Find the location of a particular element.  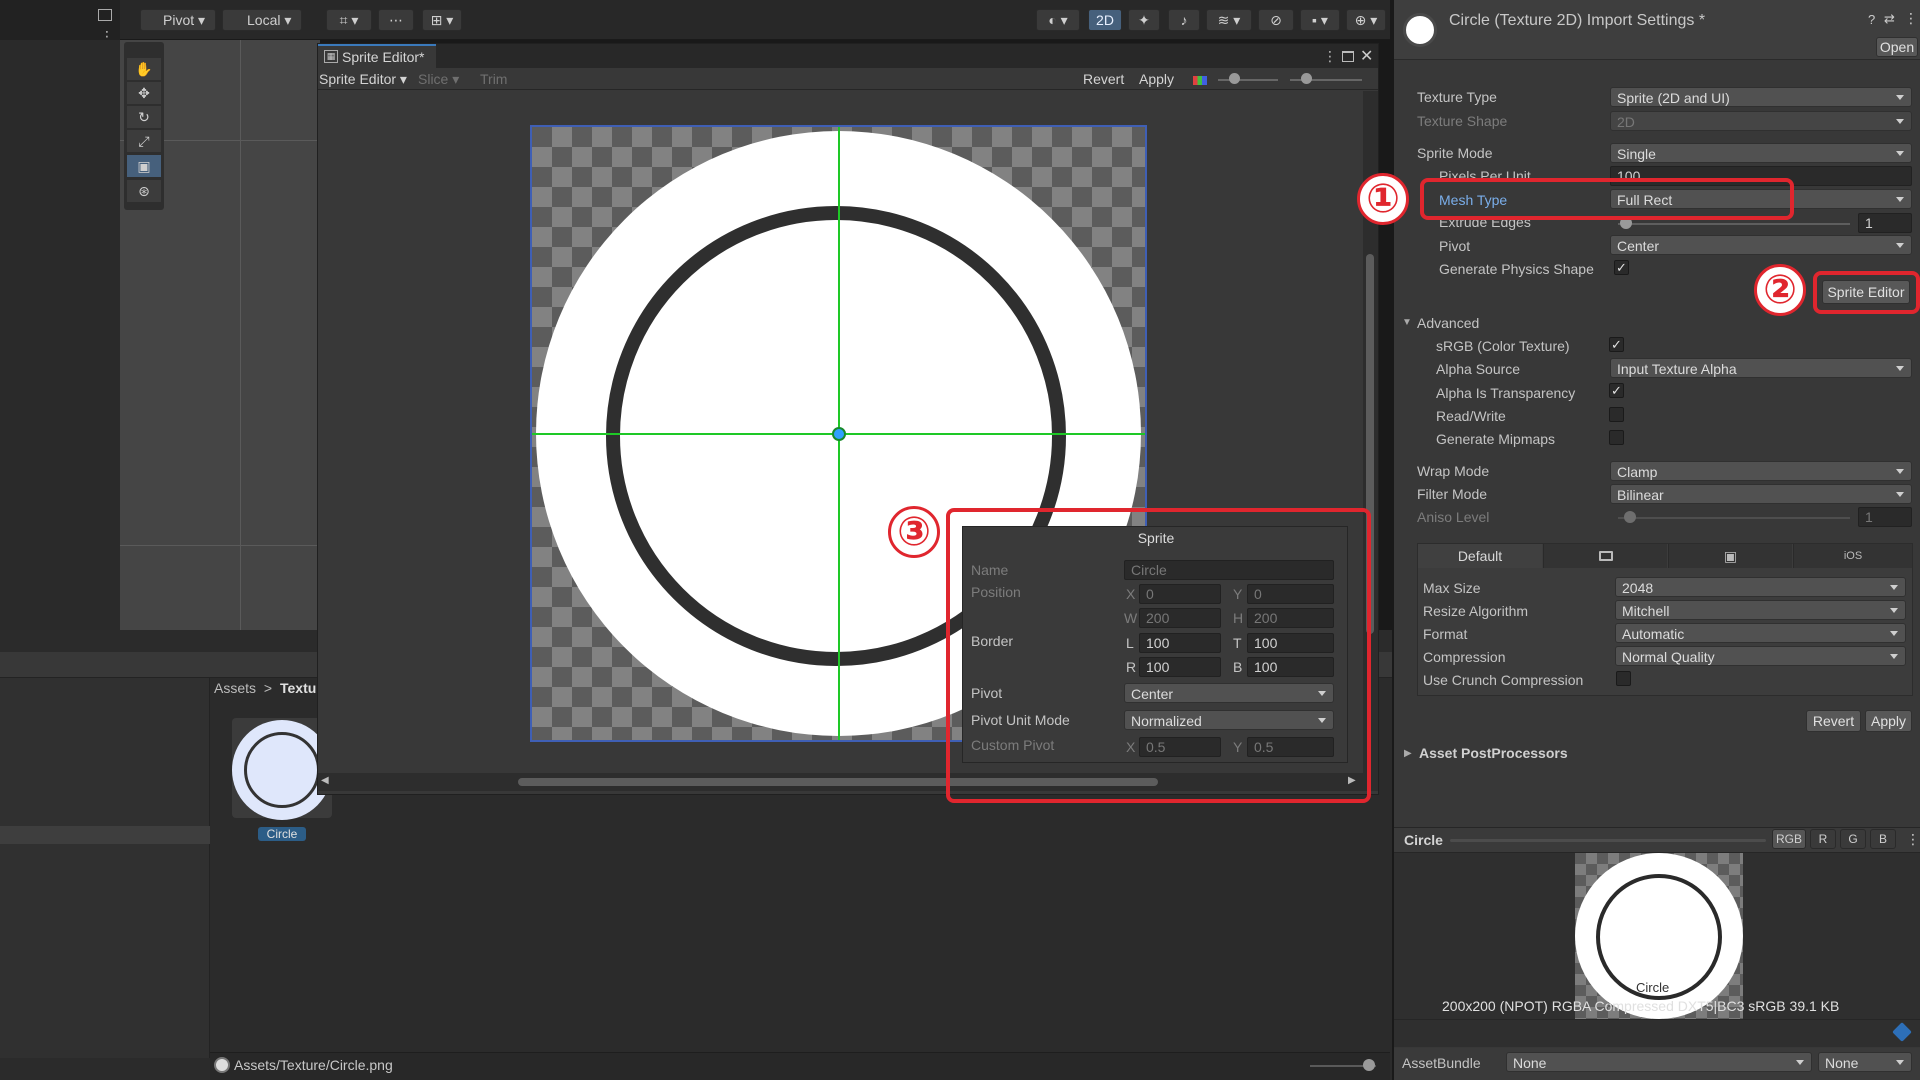

window-close-icon: ✕ is located at coordinates (1366, 56).